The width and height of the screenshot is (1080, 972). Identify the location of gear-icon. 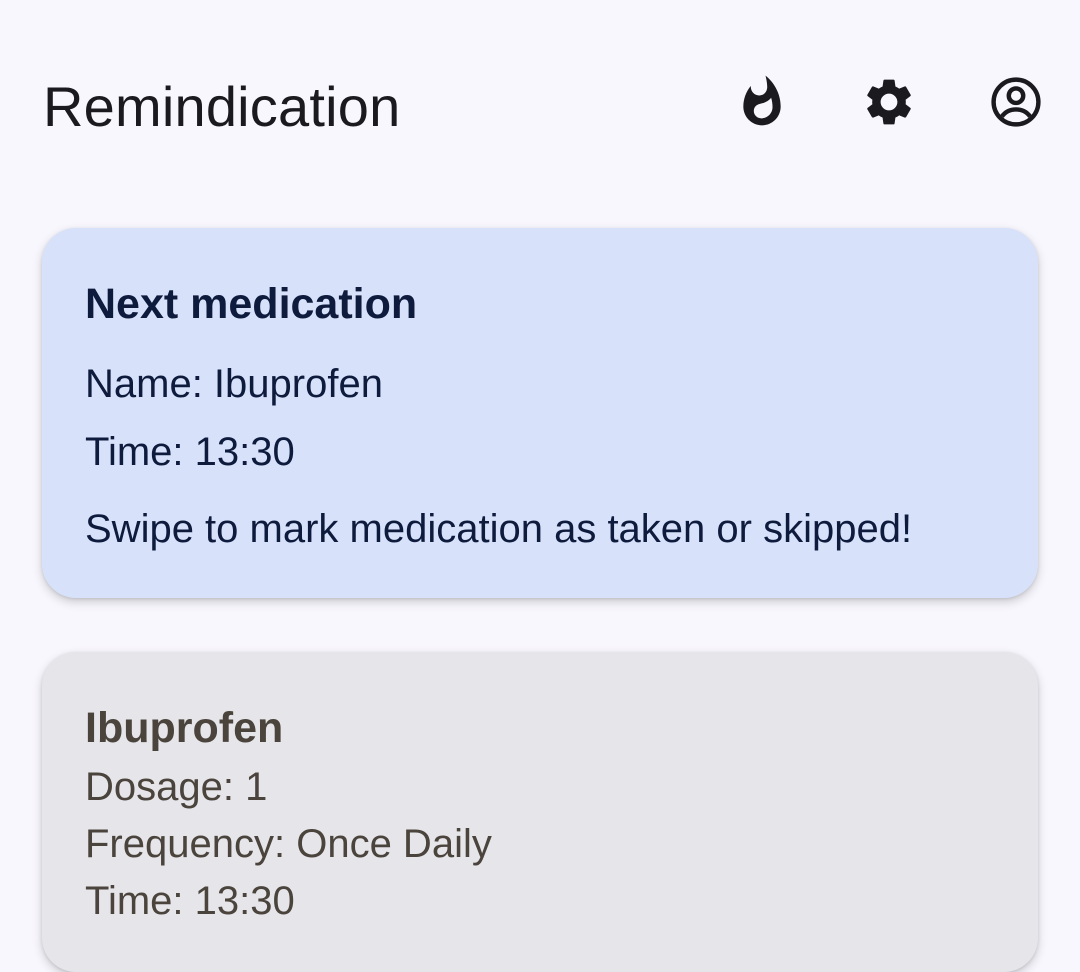
(889, 102).